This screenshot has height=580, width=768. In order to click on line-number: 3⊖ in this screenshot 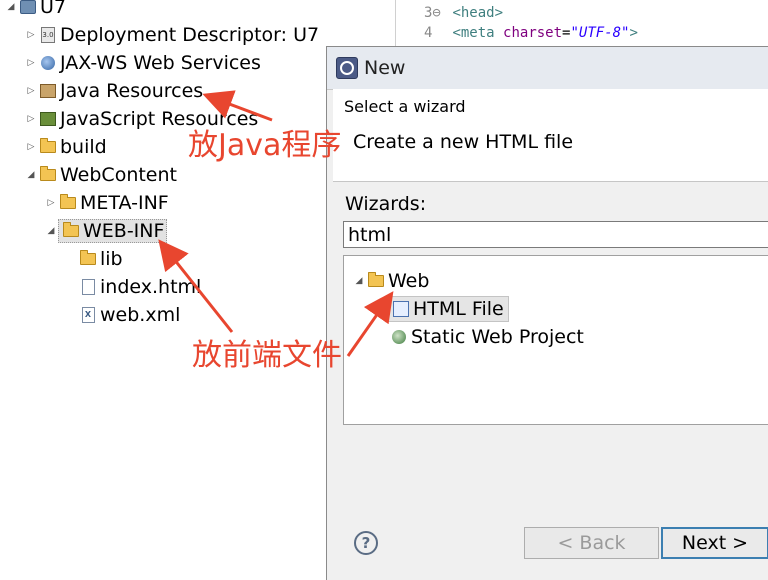, I will do `click(432, 13)`.